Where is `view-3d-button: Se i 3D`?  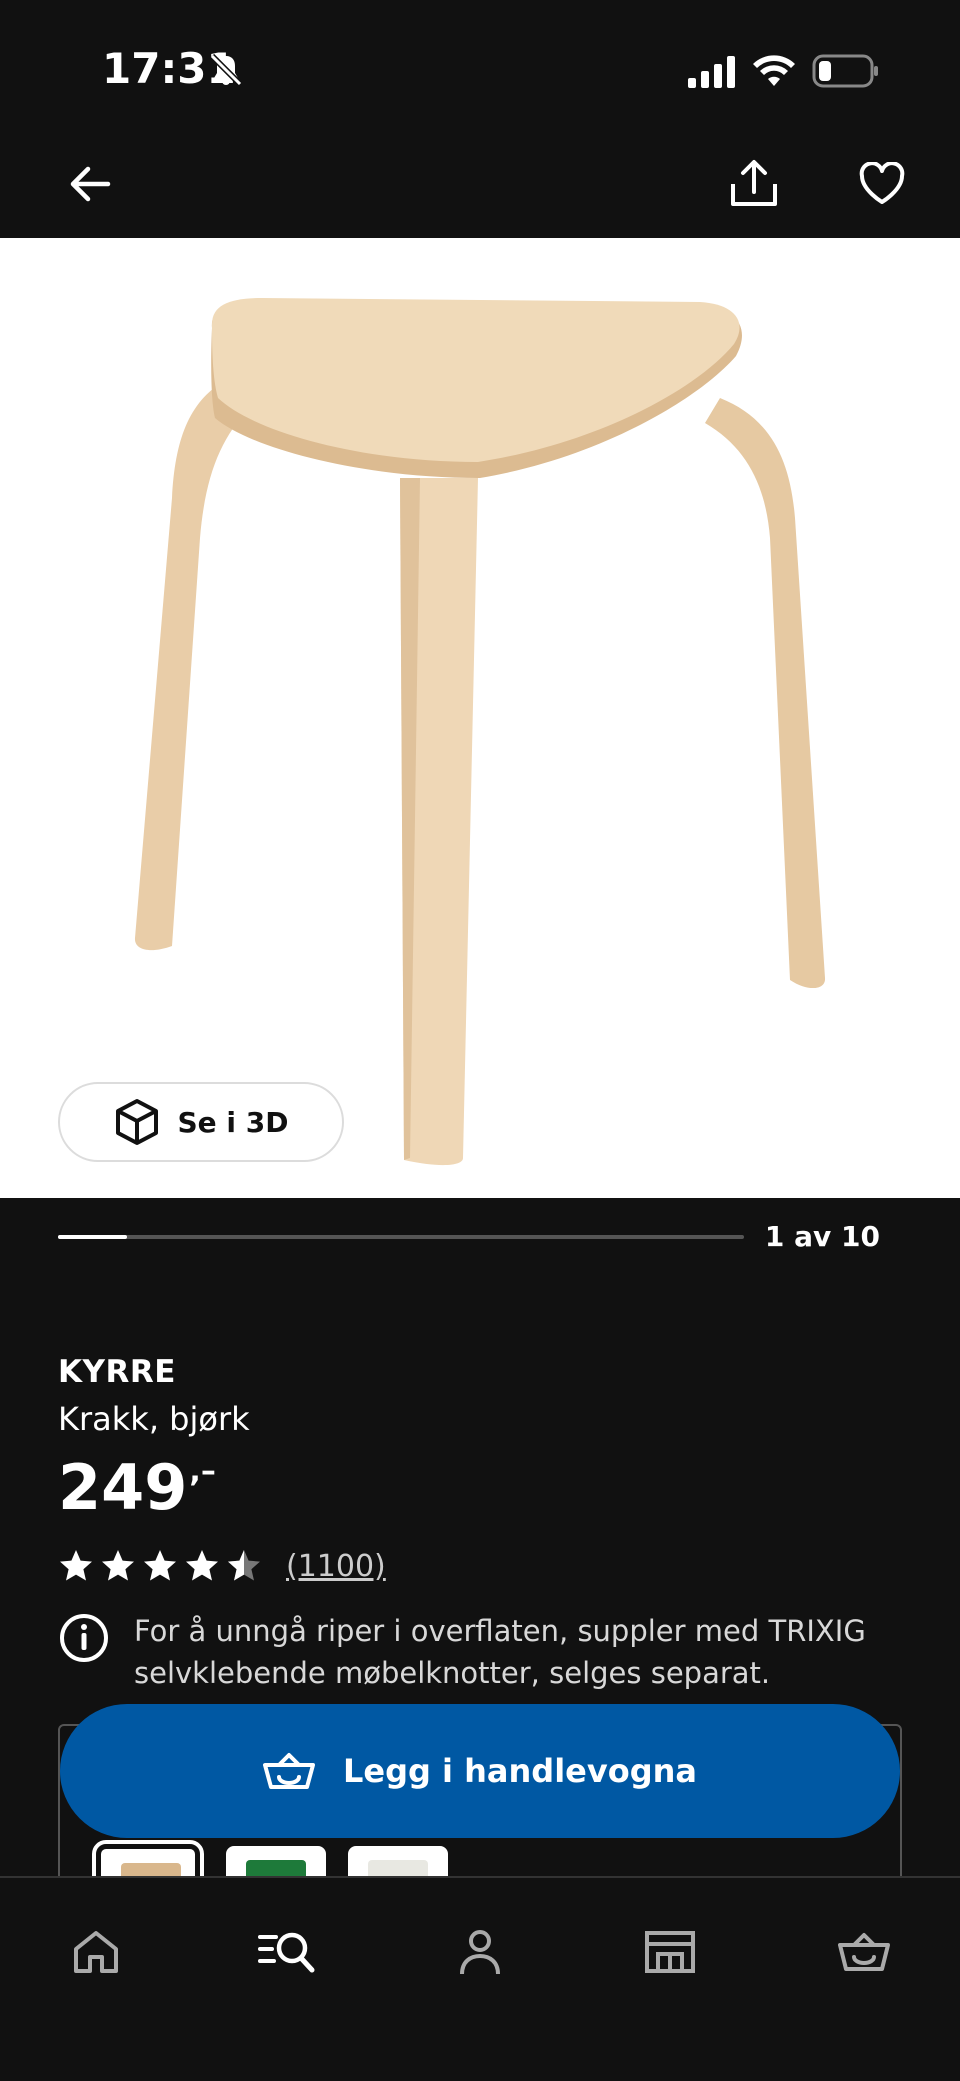
view-3d-button: Se i 3D is located at coordinates (201, 1122).